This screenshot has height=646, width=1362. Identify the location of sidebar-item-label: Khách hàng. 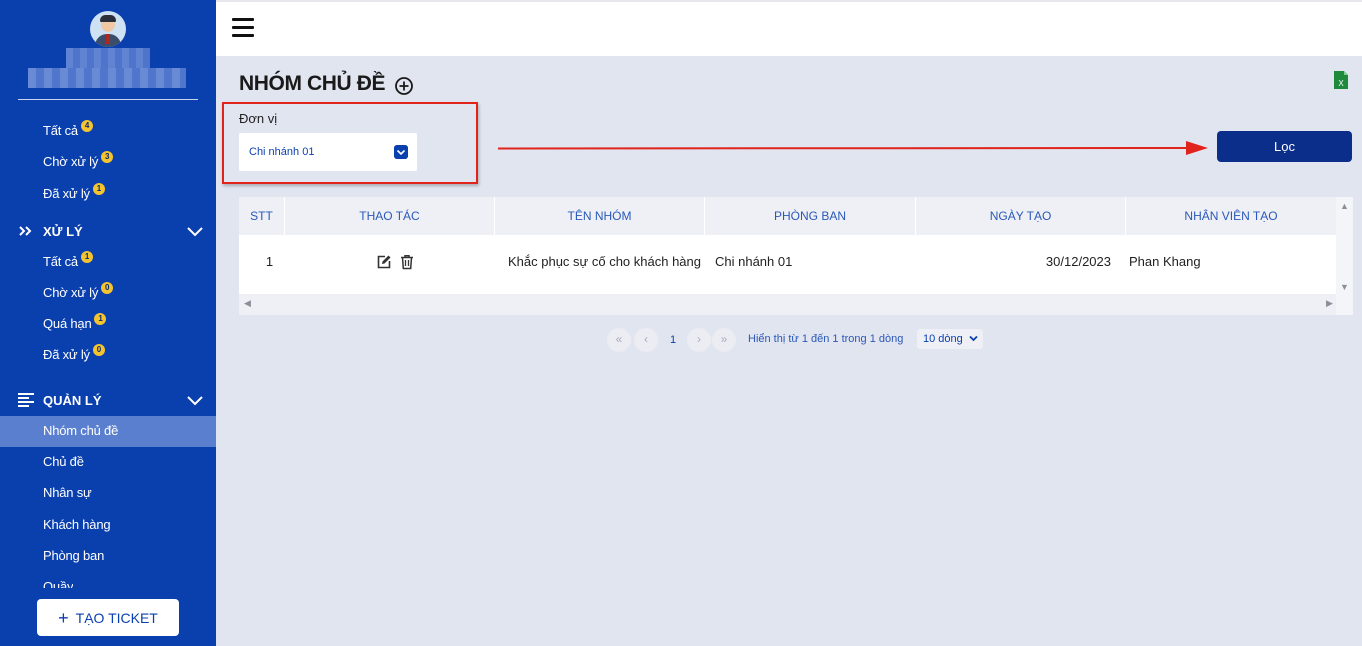
(77, 524).